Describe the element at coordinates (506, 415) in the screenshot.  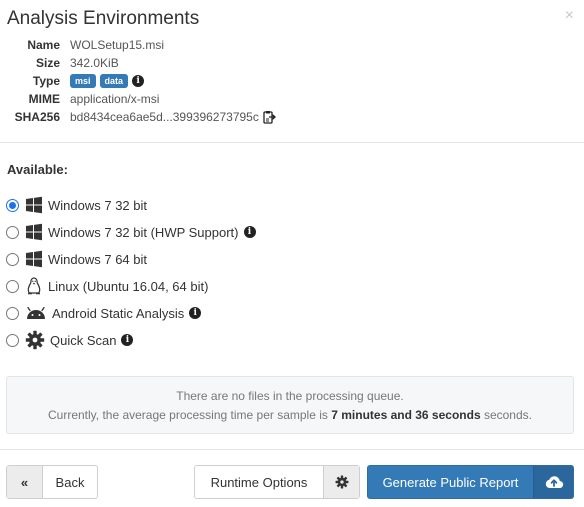
I see `processing-time-suffix: seconds.` at that location.